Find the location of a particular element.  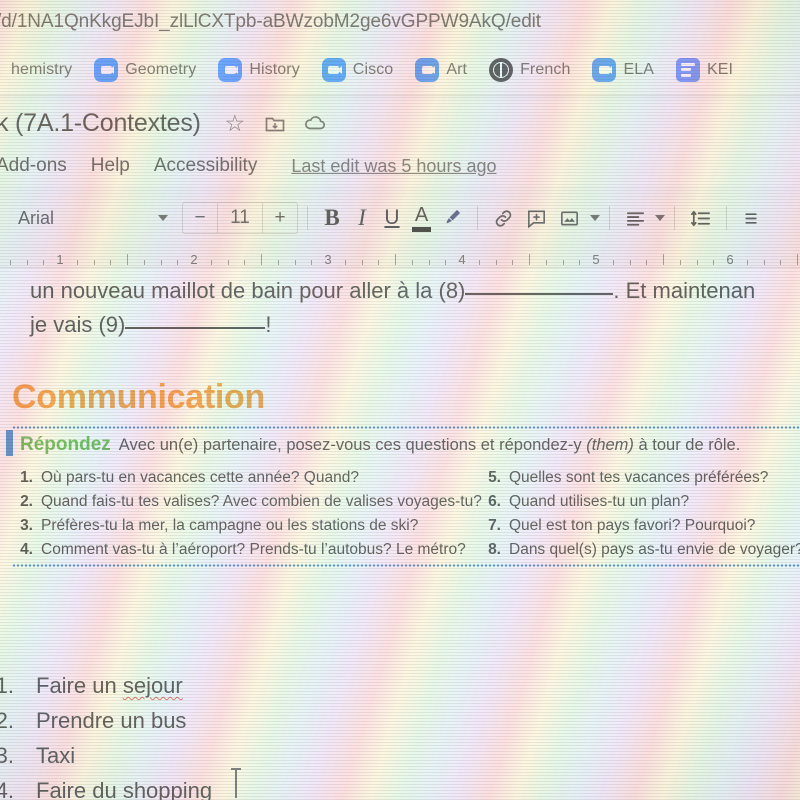

italic-button: I is located at coordinates (362, 218).